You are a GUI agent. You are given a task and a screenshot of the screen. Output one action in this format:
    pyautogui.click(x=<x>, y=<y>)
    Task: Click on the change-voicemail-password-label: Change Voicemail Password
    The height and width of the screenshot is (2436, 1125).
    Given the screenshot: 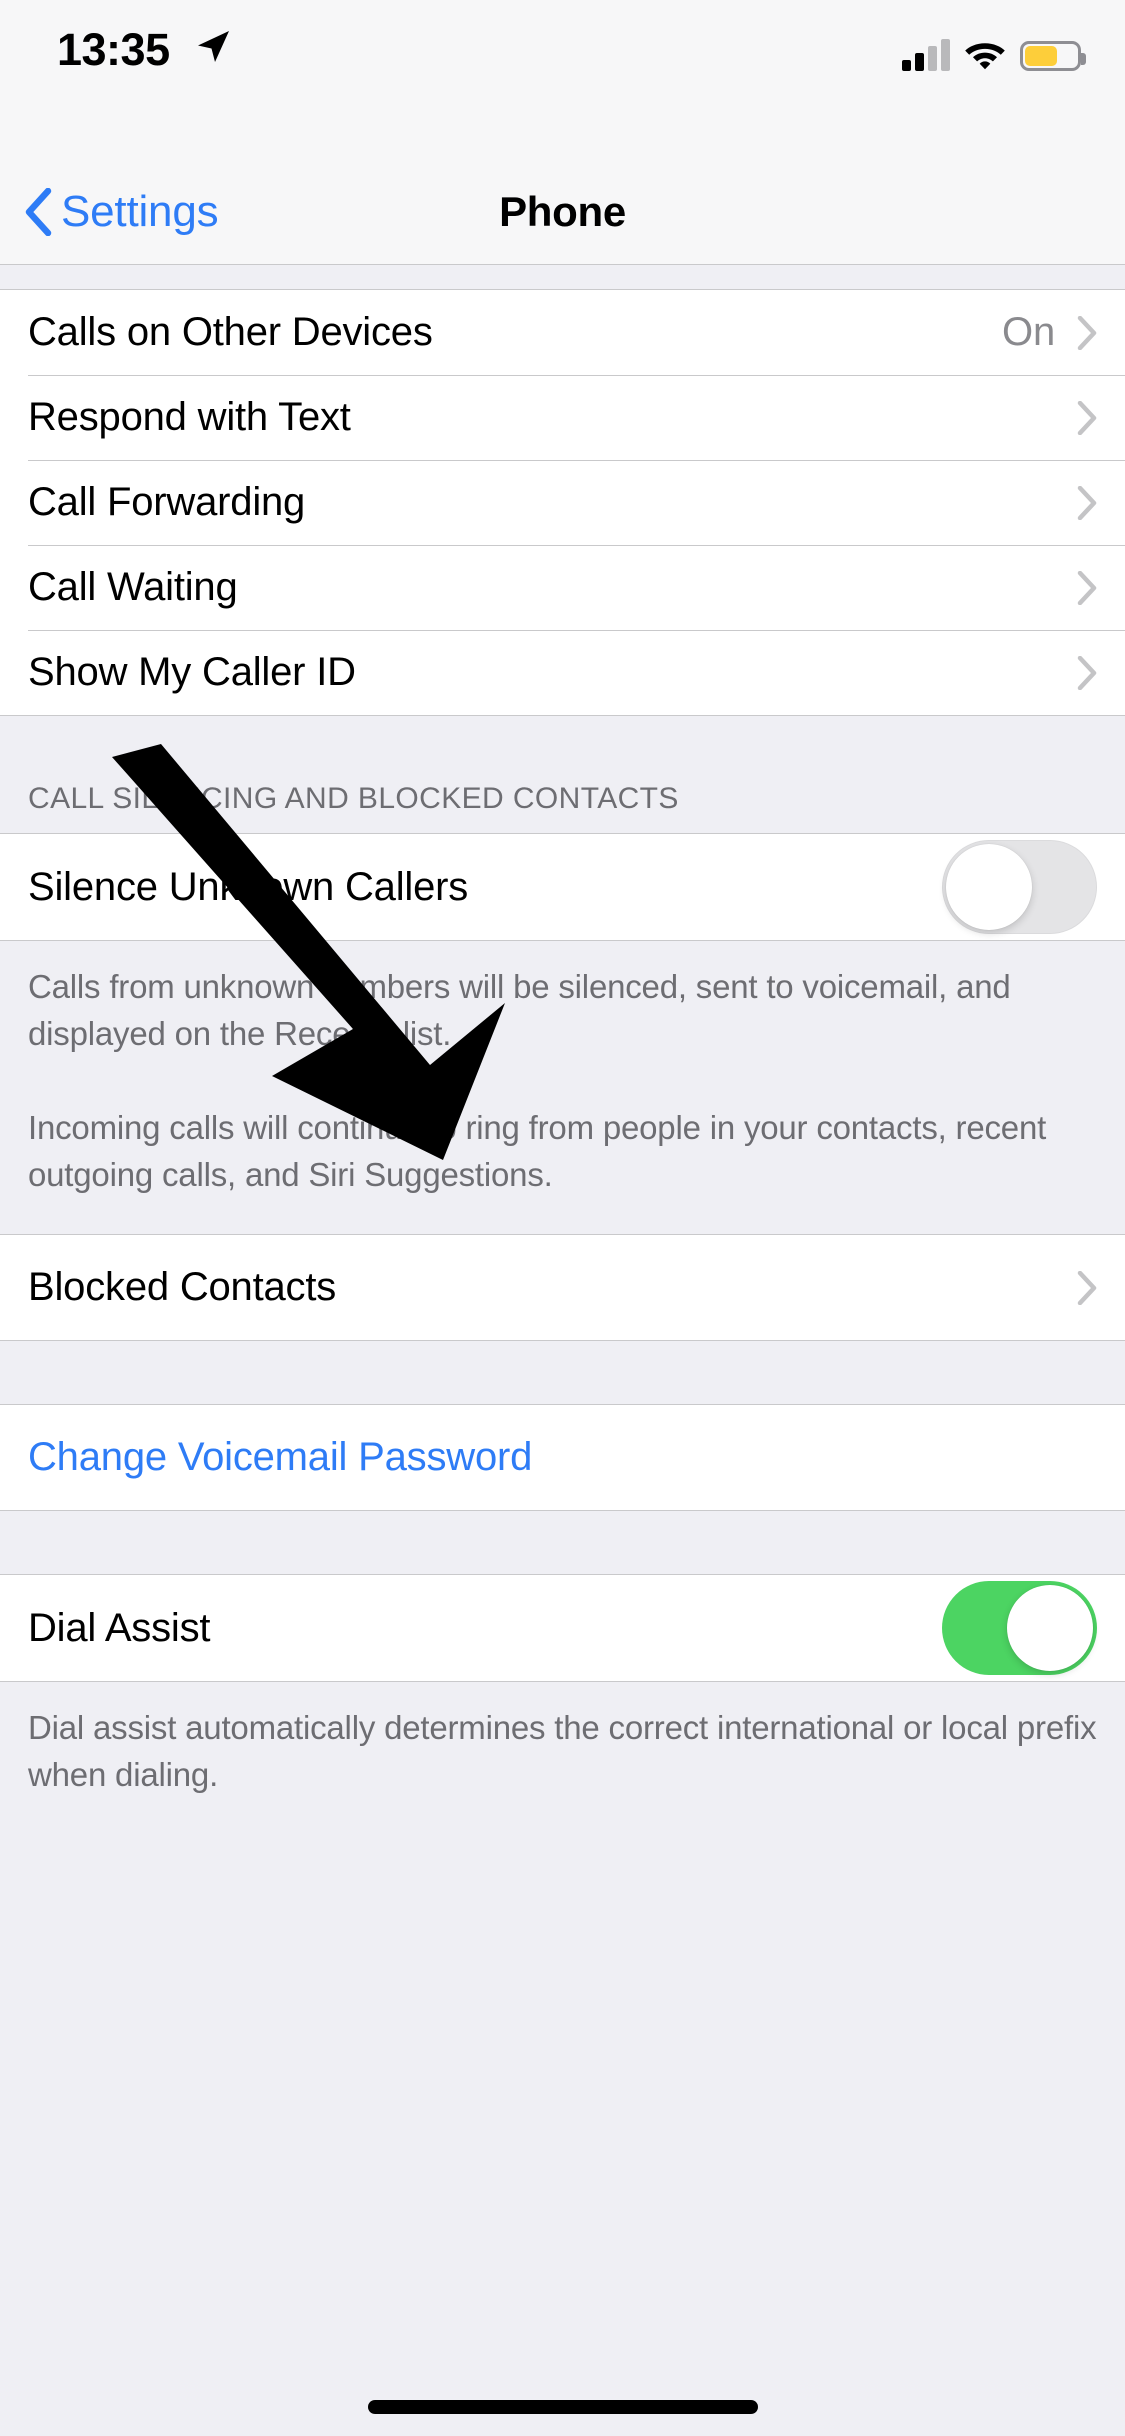 What is the action you would take?
    pyautogui.click(x=280, y=1457)
    